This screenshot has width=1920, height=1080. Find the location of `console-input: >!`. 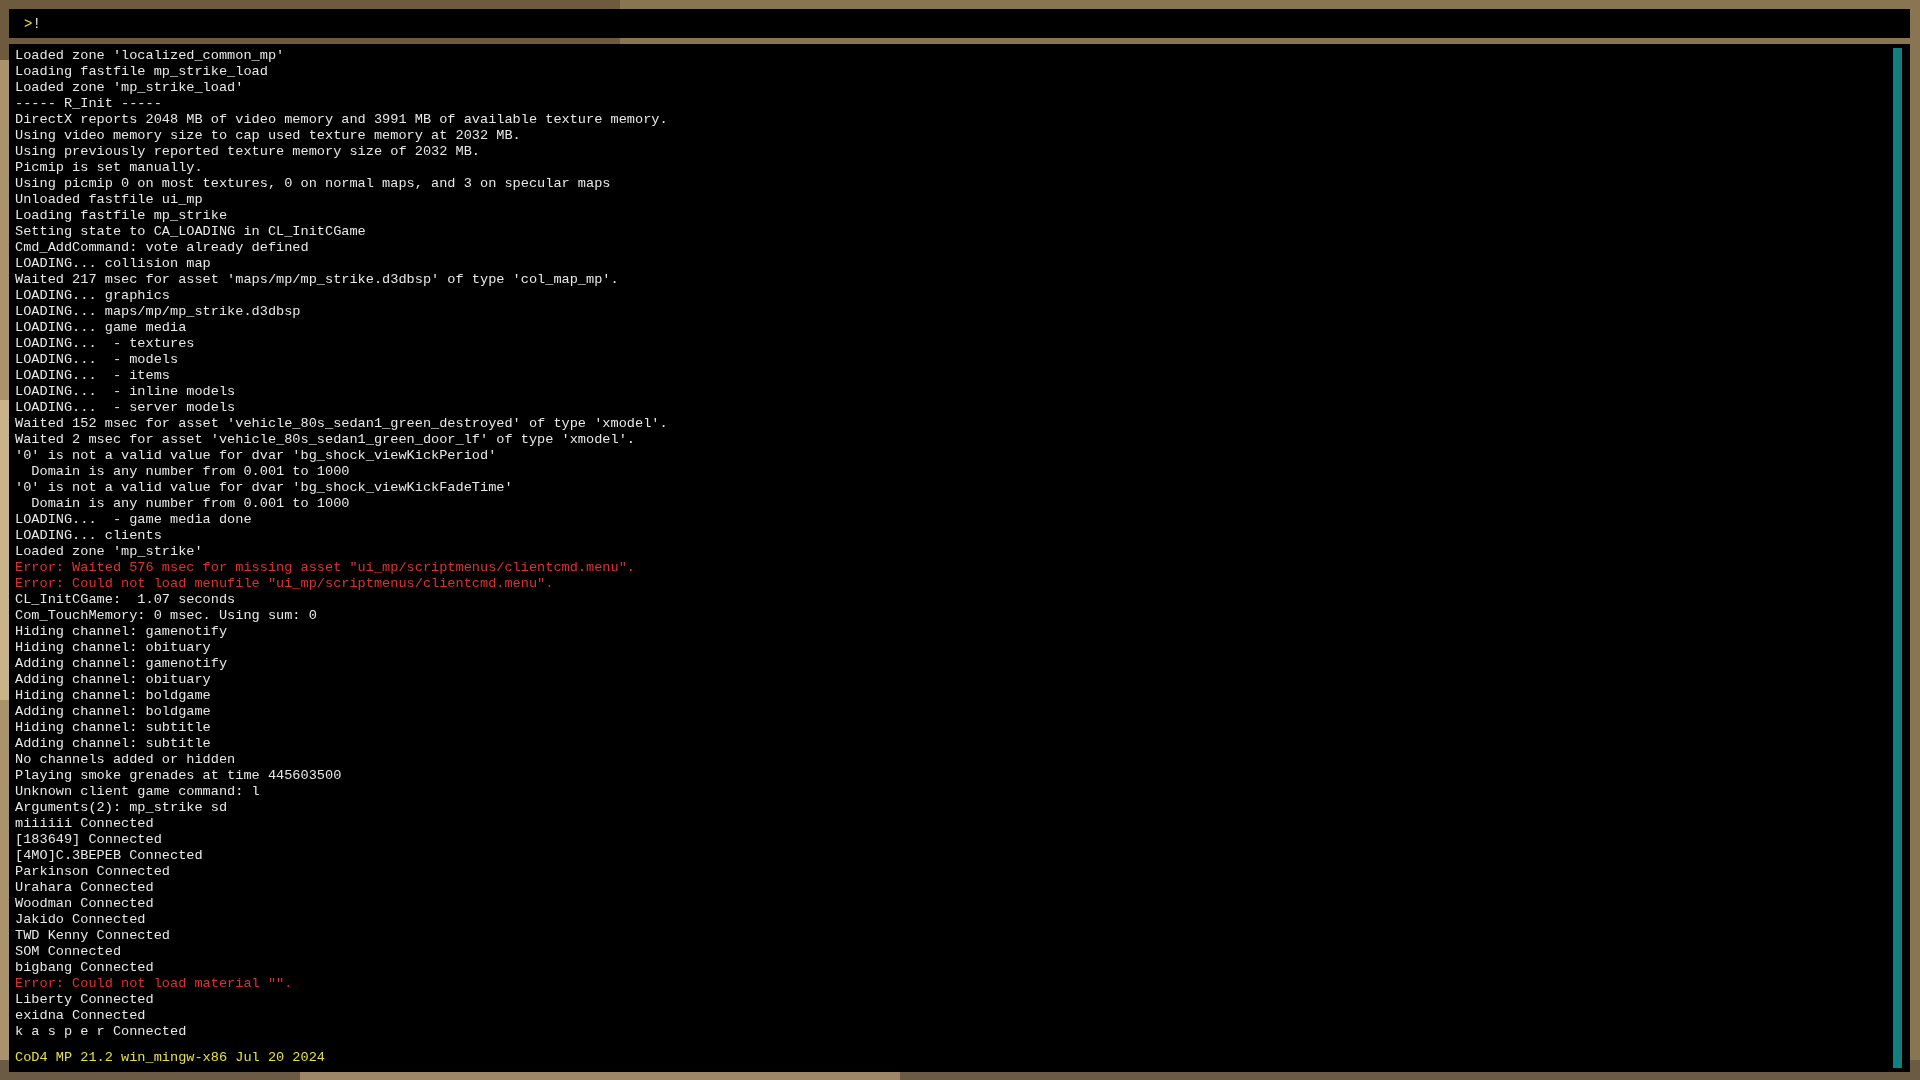

console-input: >! is located at coordinates (959, 23).